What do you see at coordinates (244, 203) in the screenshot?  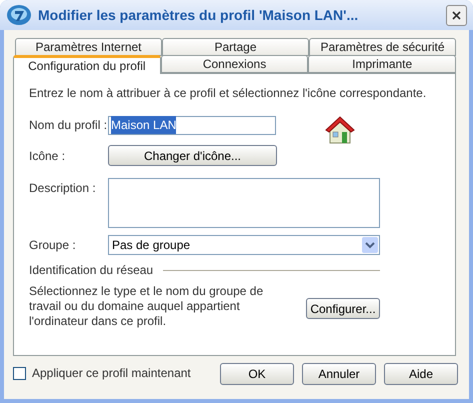 I see `description-field` at bounding box center [244, 203].